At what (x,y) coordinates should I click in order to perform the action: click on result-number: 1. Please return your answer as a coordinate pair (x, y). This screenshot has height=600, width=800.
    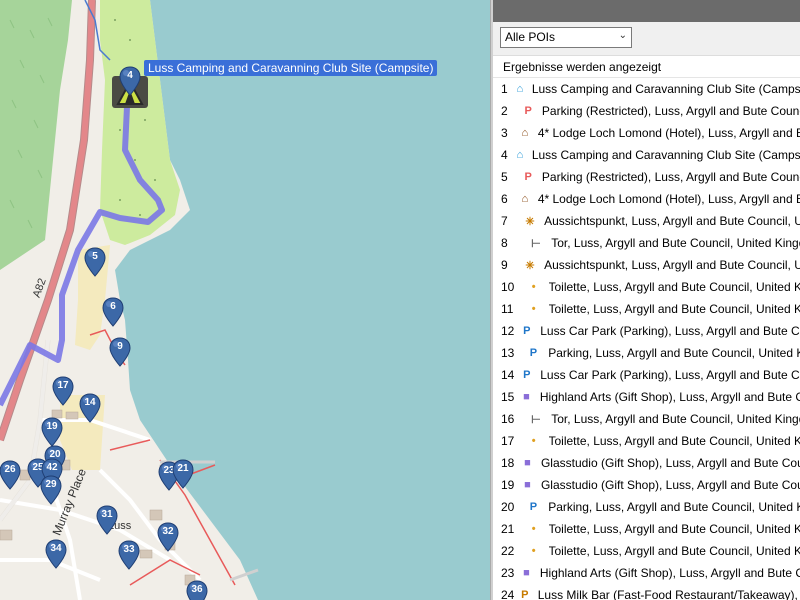
    Looking at the image, I should click on (504, 89).